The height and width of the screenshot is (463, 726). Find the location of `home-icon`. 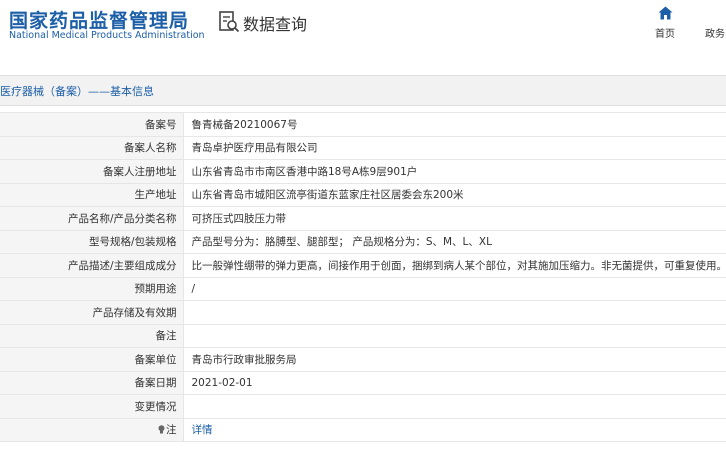

home-icon is located at coordinates (665, 13).